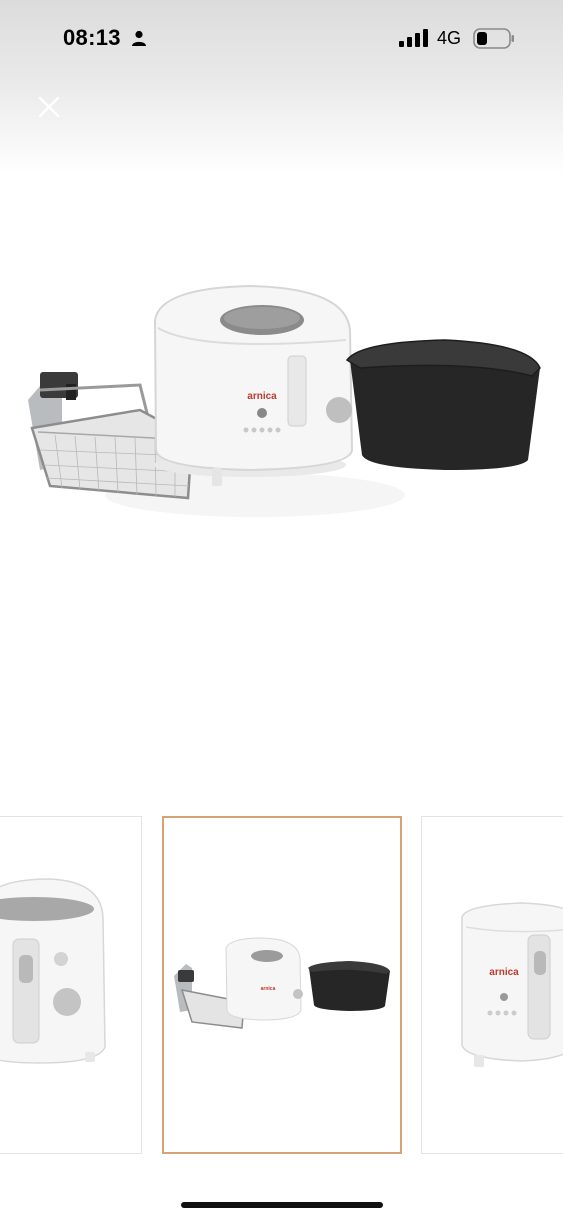  I want to click on battery-icon, so click(493, 38).